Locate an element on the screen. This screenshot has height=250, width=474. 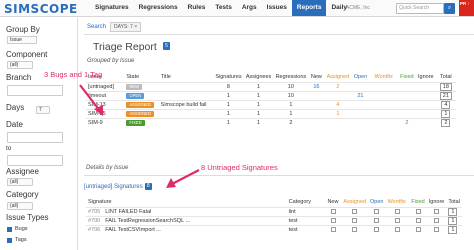
signature-row: #705 LINT FAILED Fatal lint 1 is located at coordinates (274, 211).